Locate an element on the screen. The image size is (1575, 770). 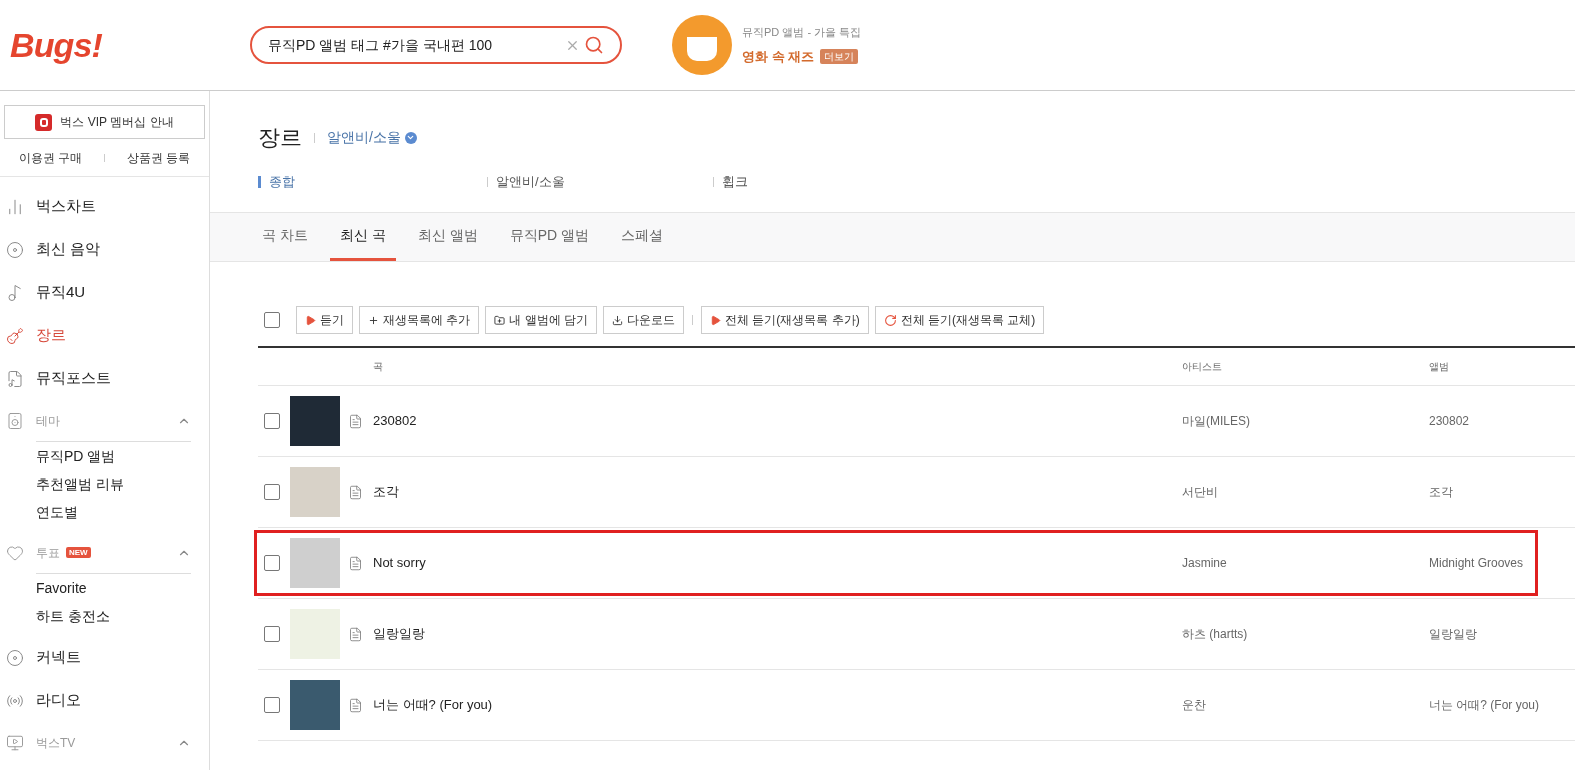
album-name: 일랑일랑 is located at coordinates (1502, 634).